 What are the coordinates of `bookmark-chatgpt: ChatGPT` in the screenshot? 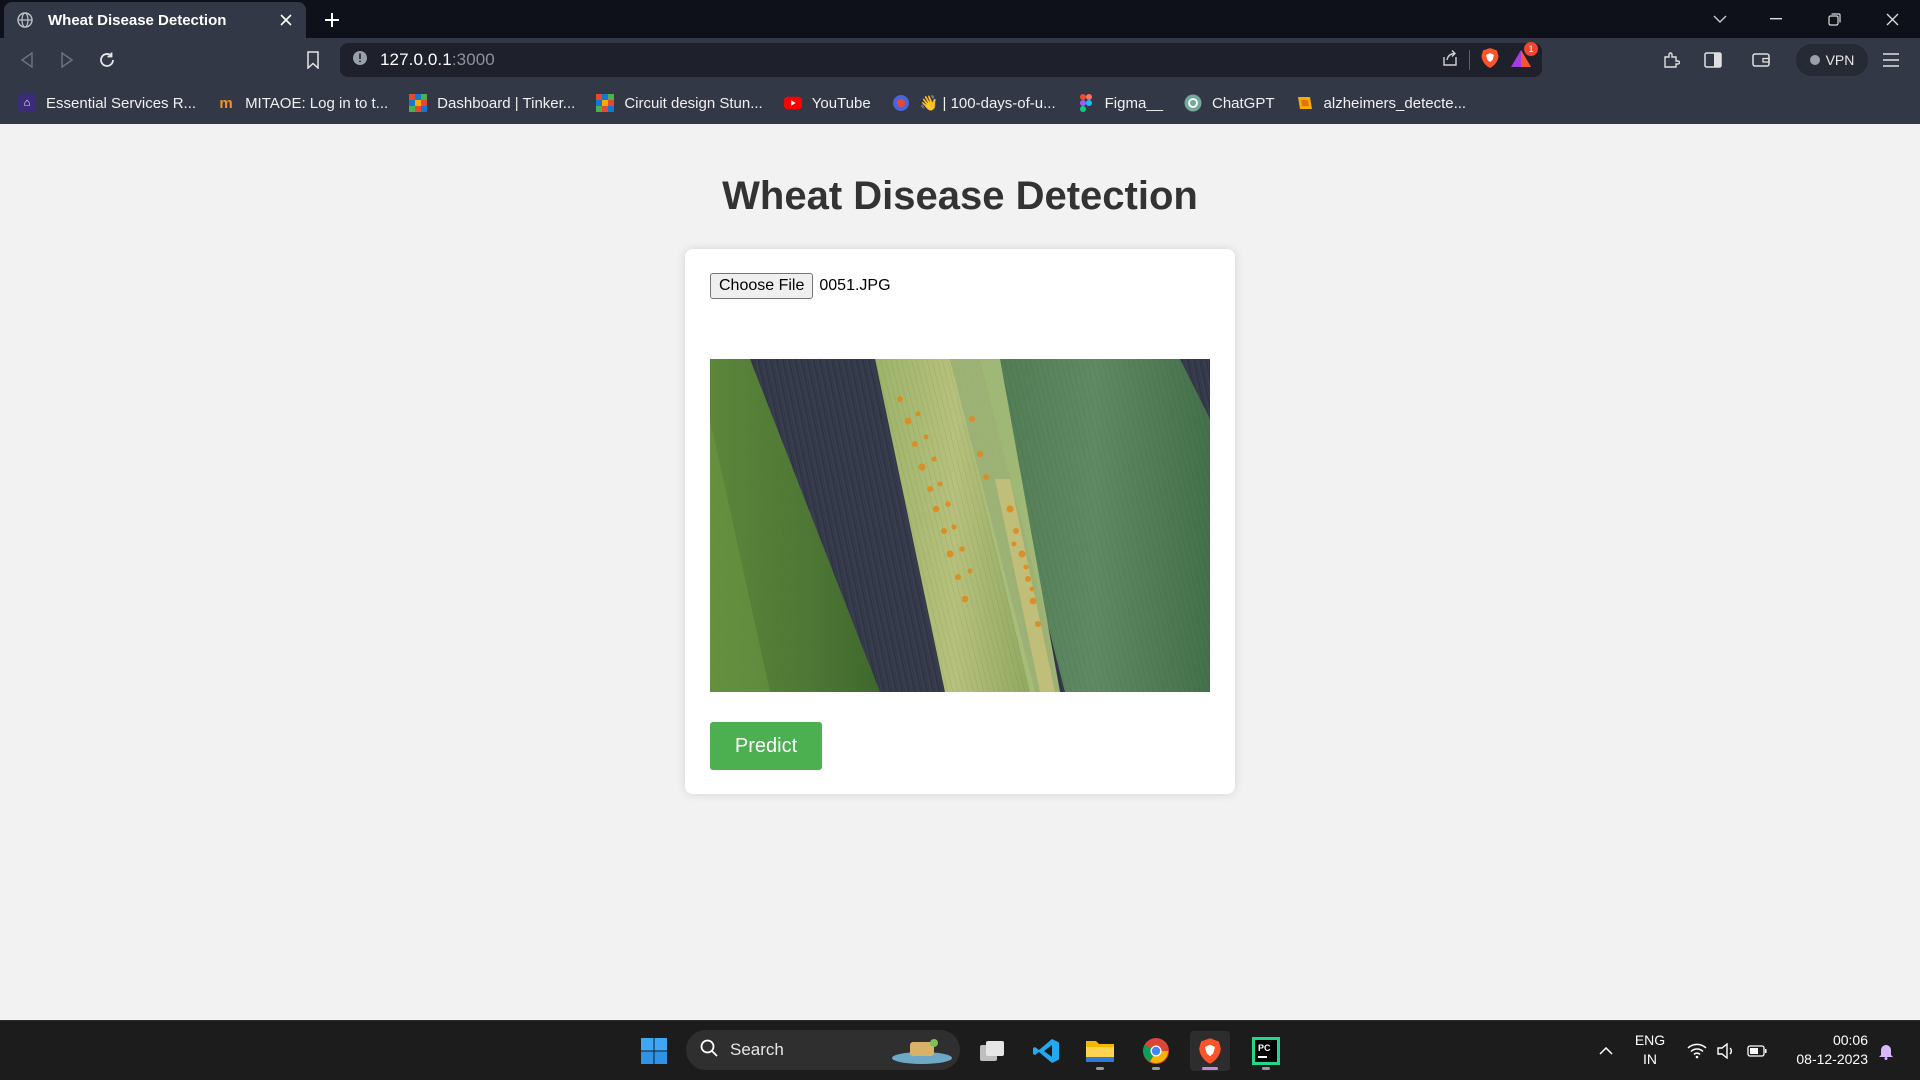 It's located at (1229, 103).